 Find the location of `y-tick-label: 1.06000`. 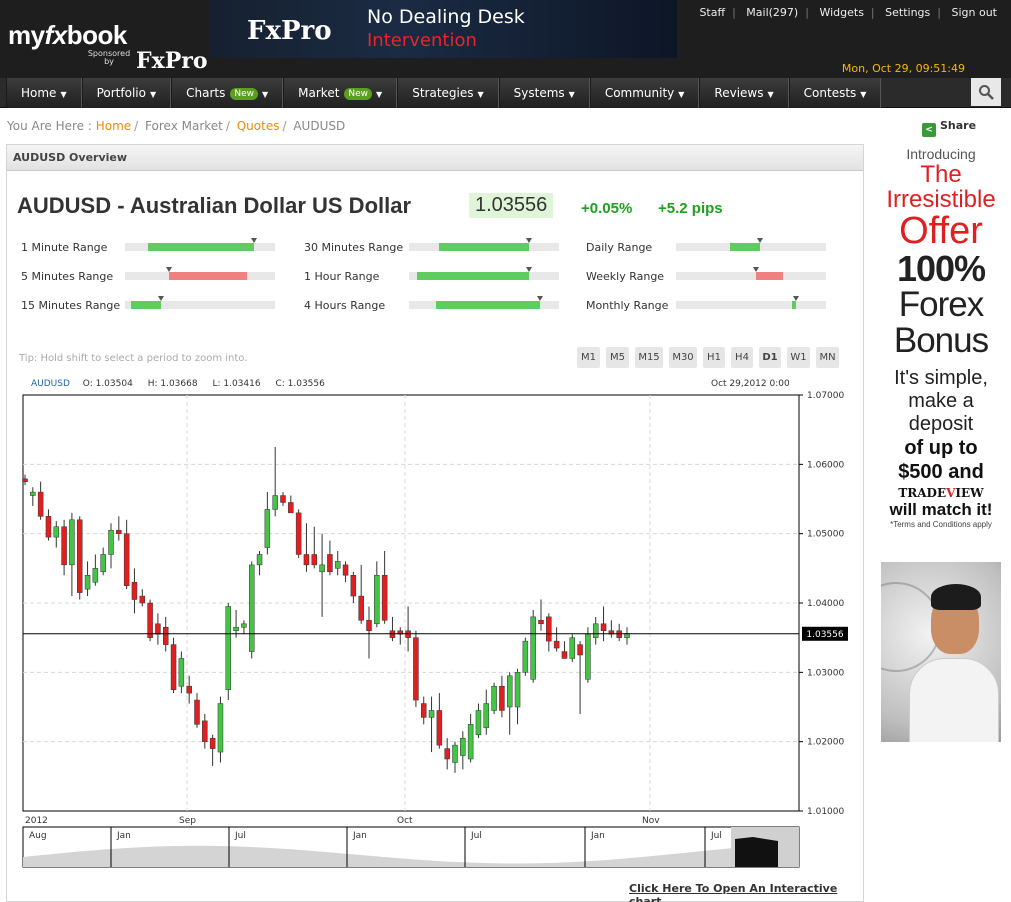

y-tick-label: 1.06000 is located at coordinates (825, 465).